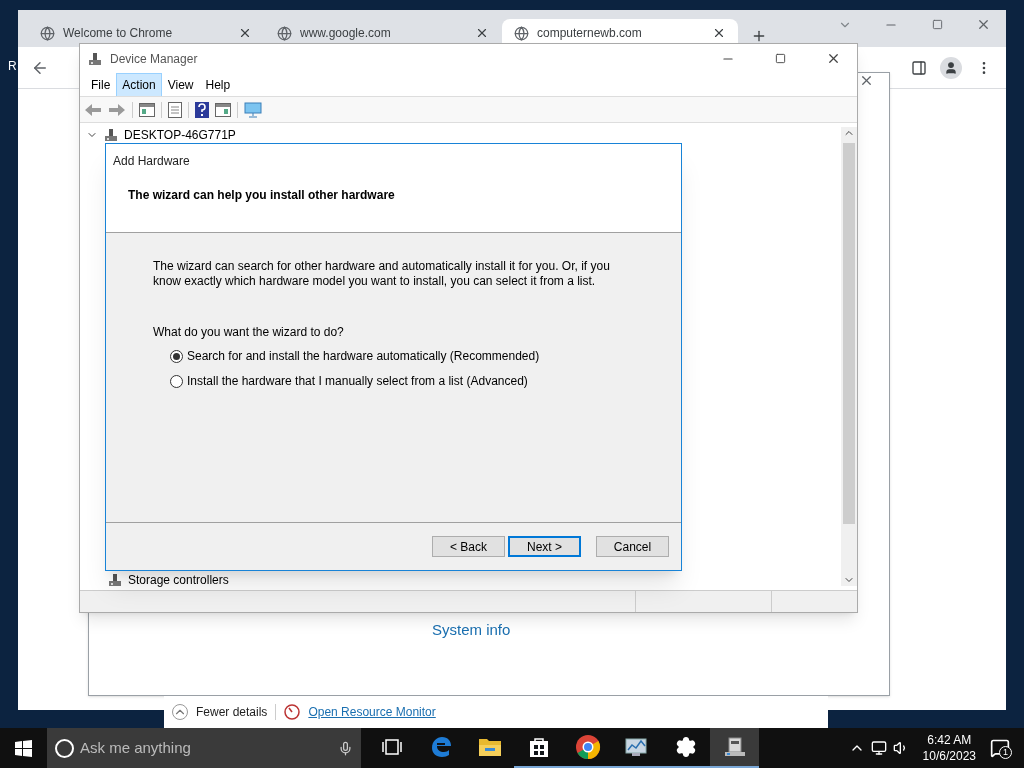 The image size is (1024, 768). Describe the element at coordinates (101, 84) in the screenshot. I see `menu-item: File` at that location.